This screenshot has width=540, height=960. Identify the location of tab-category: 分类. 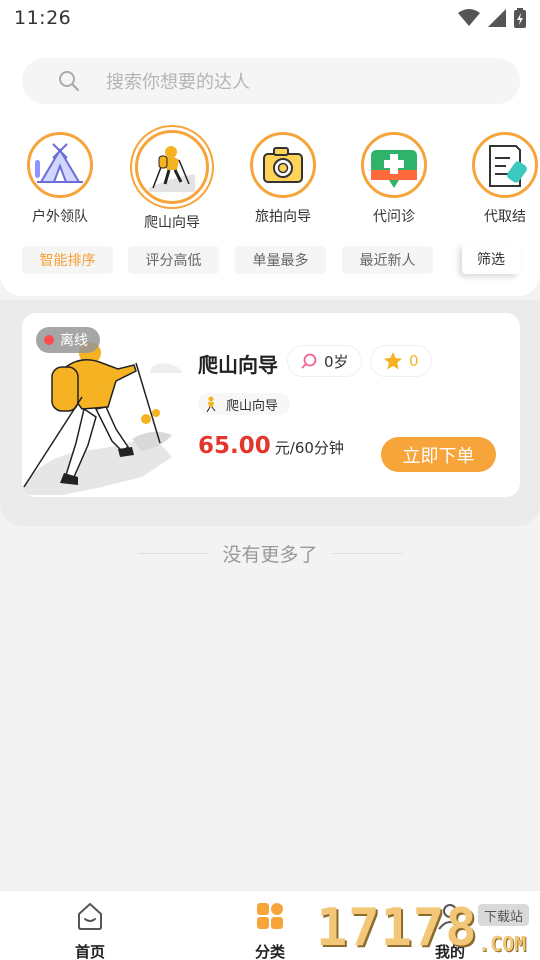
(270, 930).